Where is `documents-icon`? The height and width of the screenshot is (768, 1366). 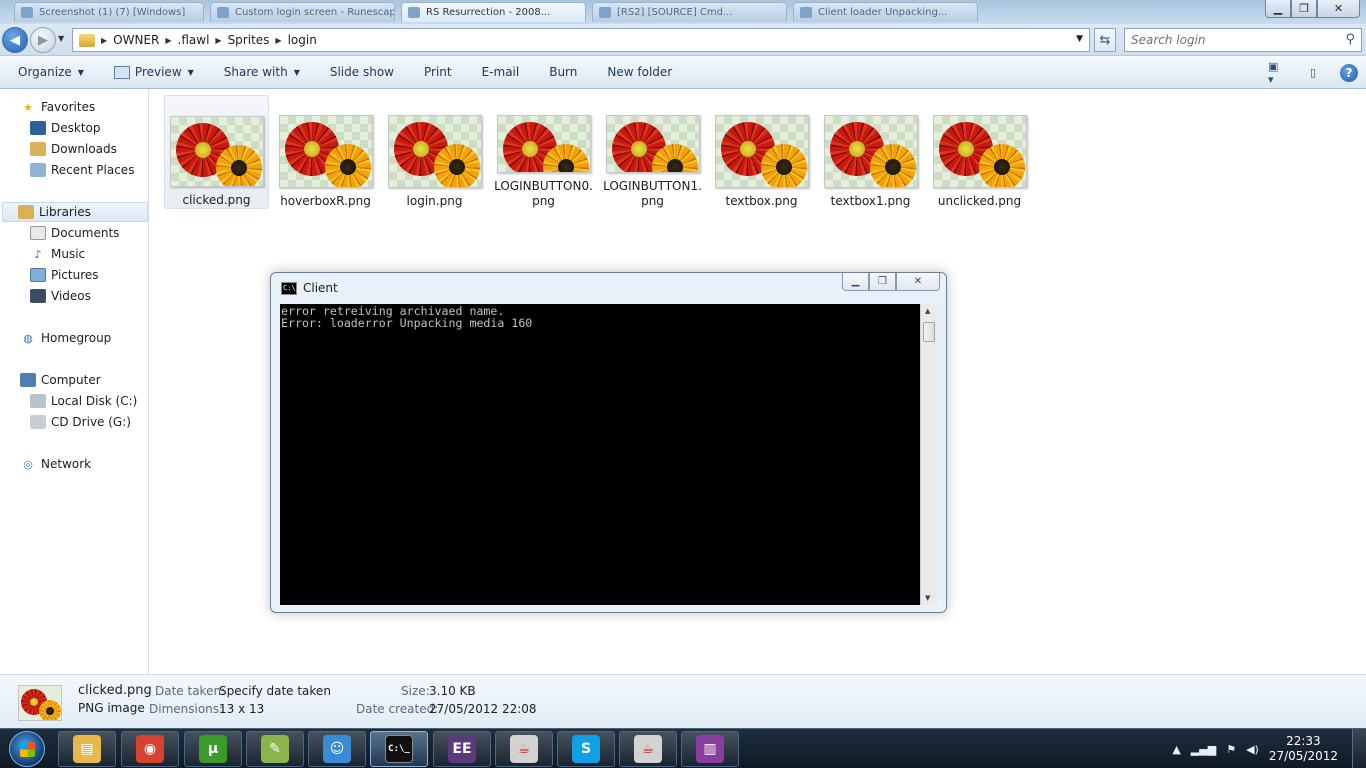 documents-icon is located at coordinates (38, 233).